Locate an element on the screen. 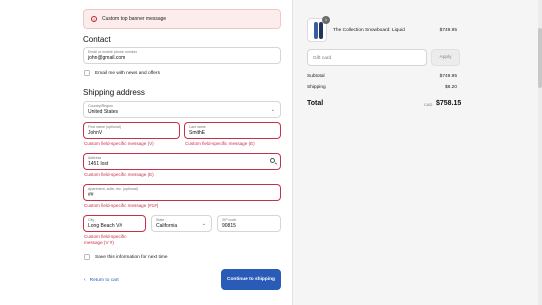 The width and height of the screenshot is (542, 305). city-error: Custom field-specific message (V #) is located at coordinates (105, 239).